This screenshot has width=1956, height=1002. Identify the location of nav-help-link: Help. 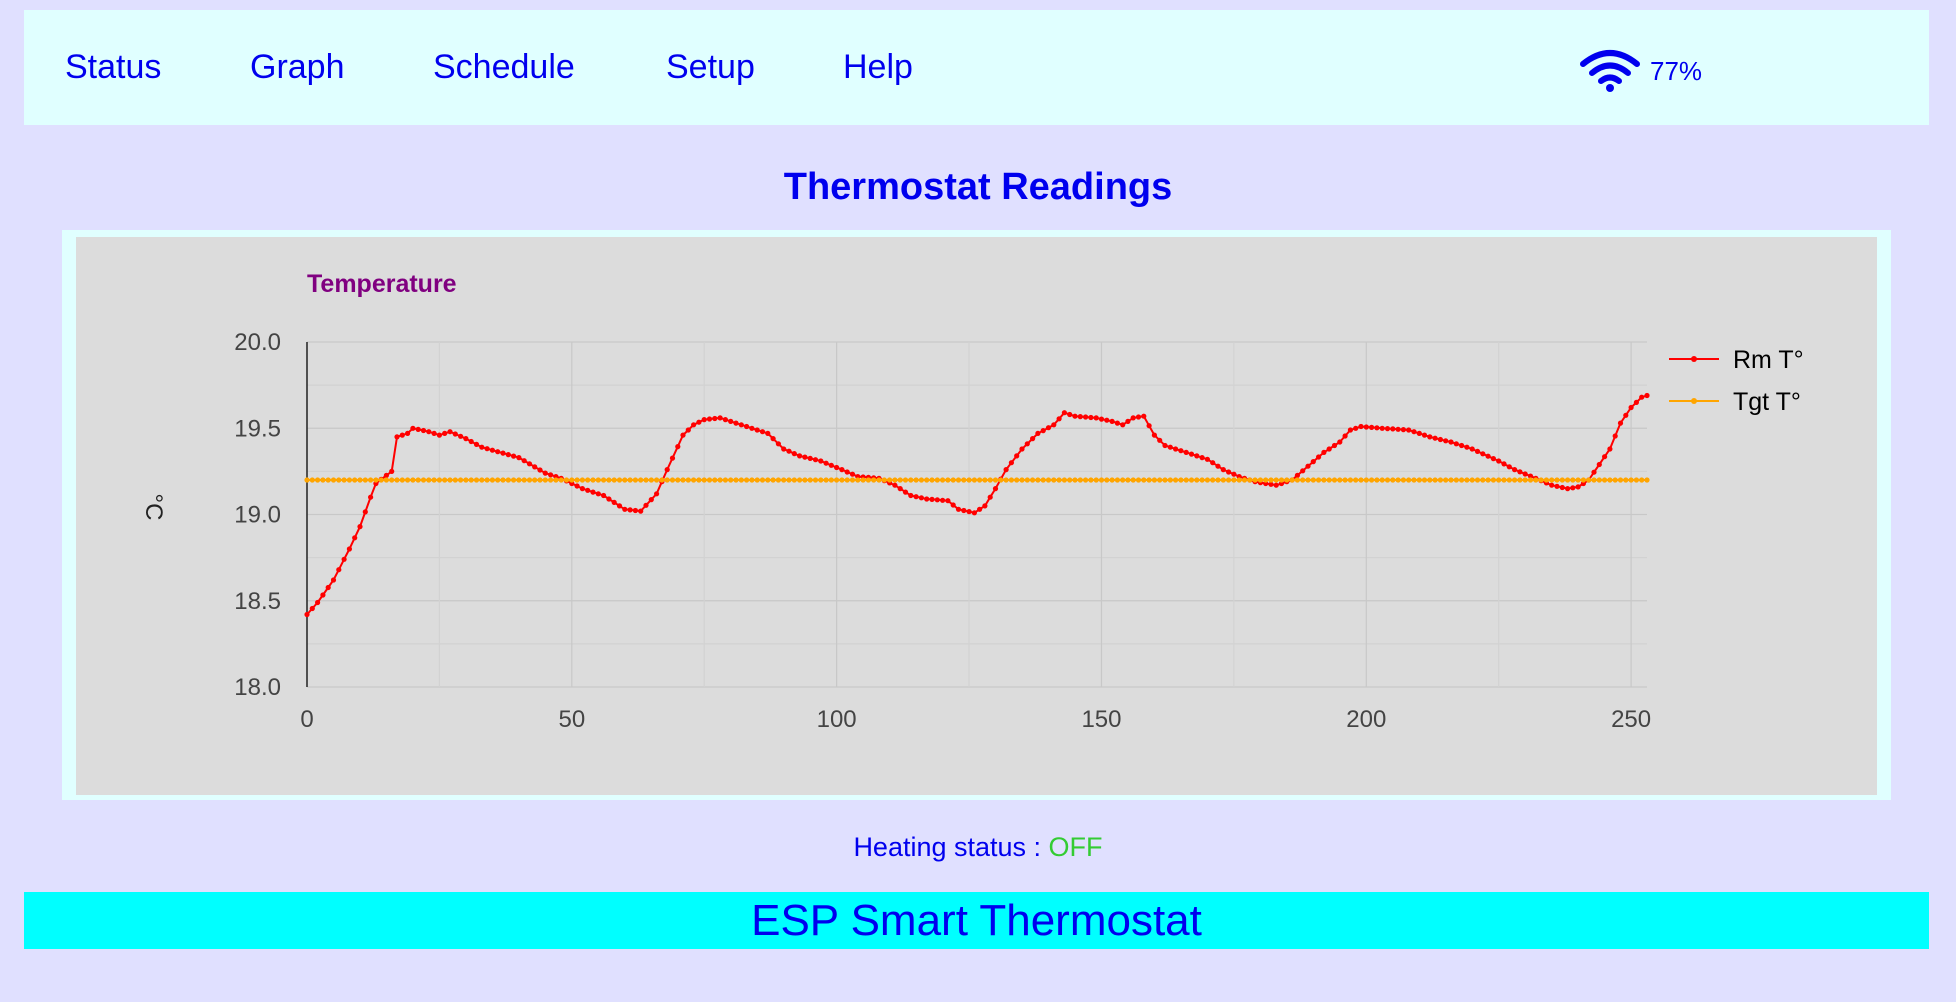
(878, 67).